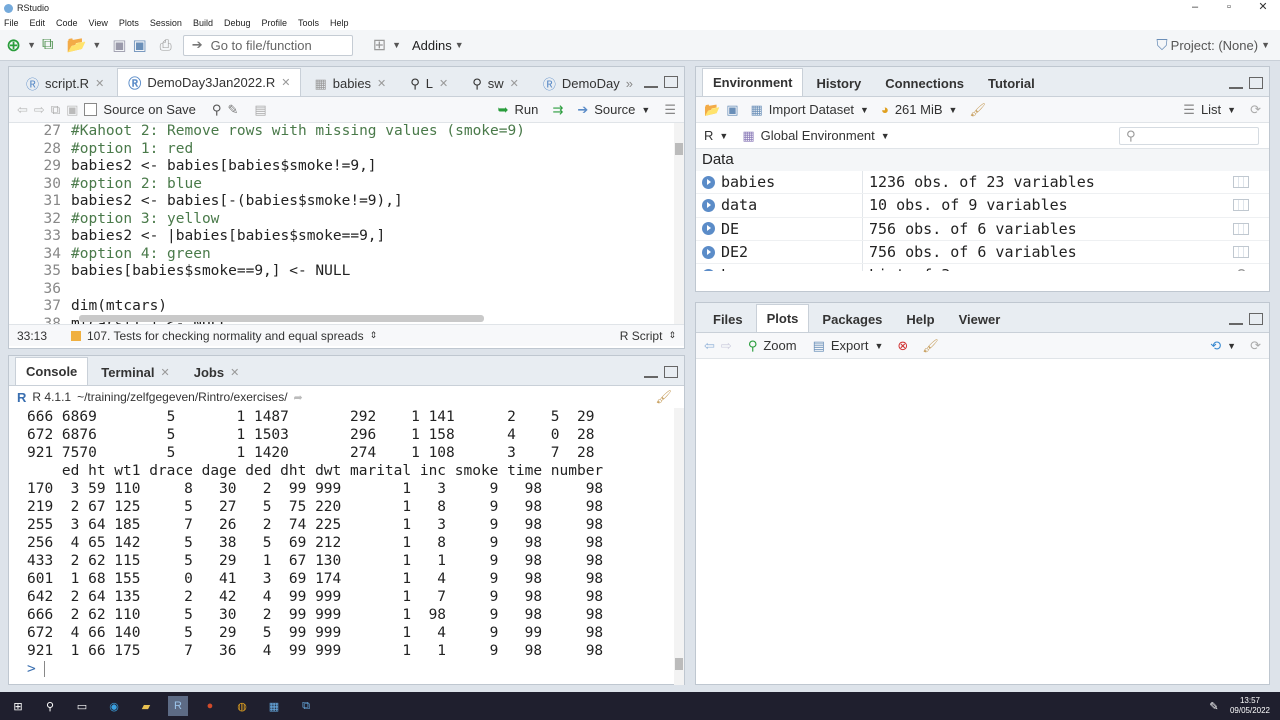 Image resolution: width=1280 pixels, height=720 pixels. I want to click on powerpoint-icon: ●, so click(210, 706).